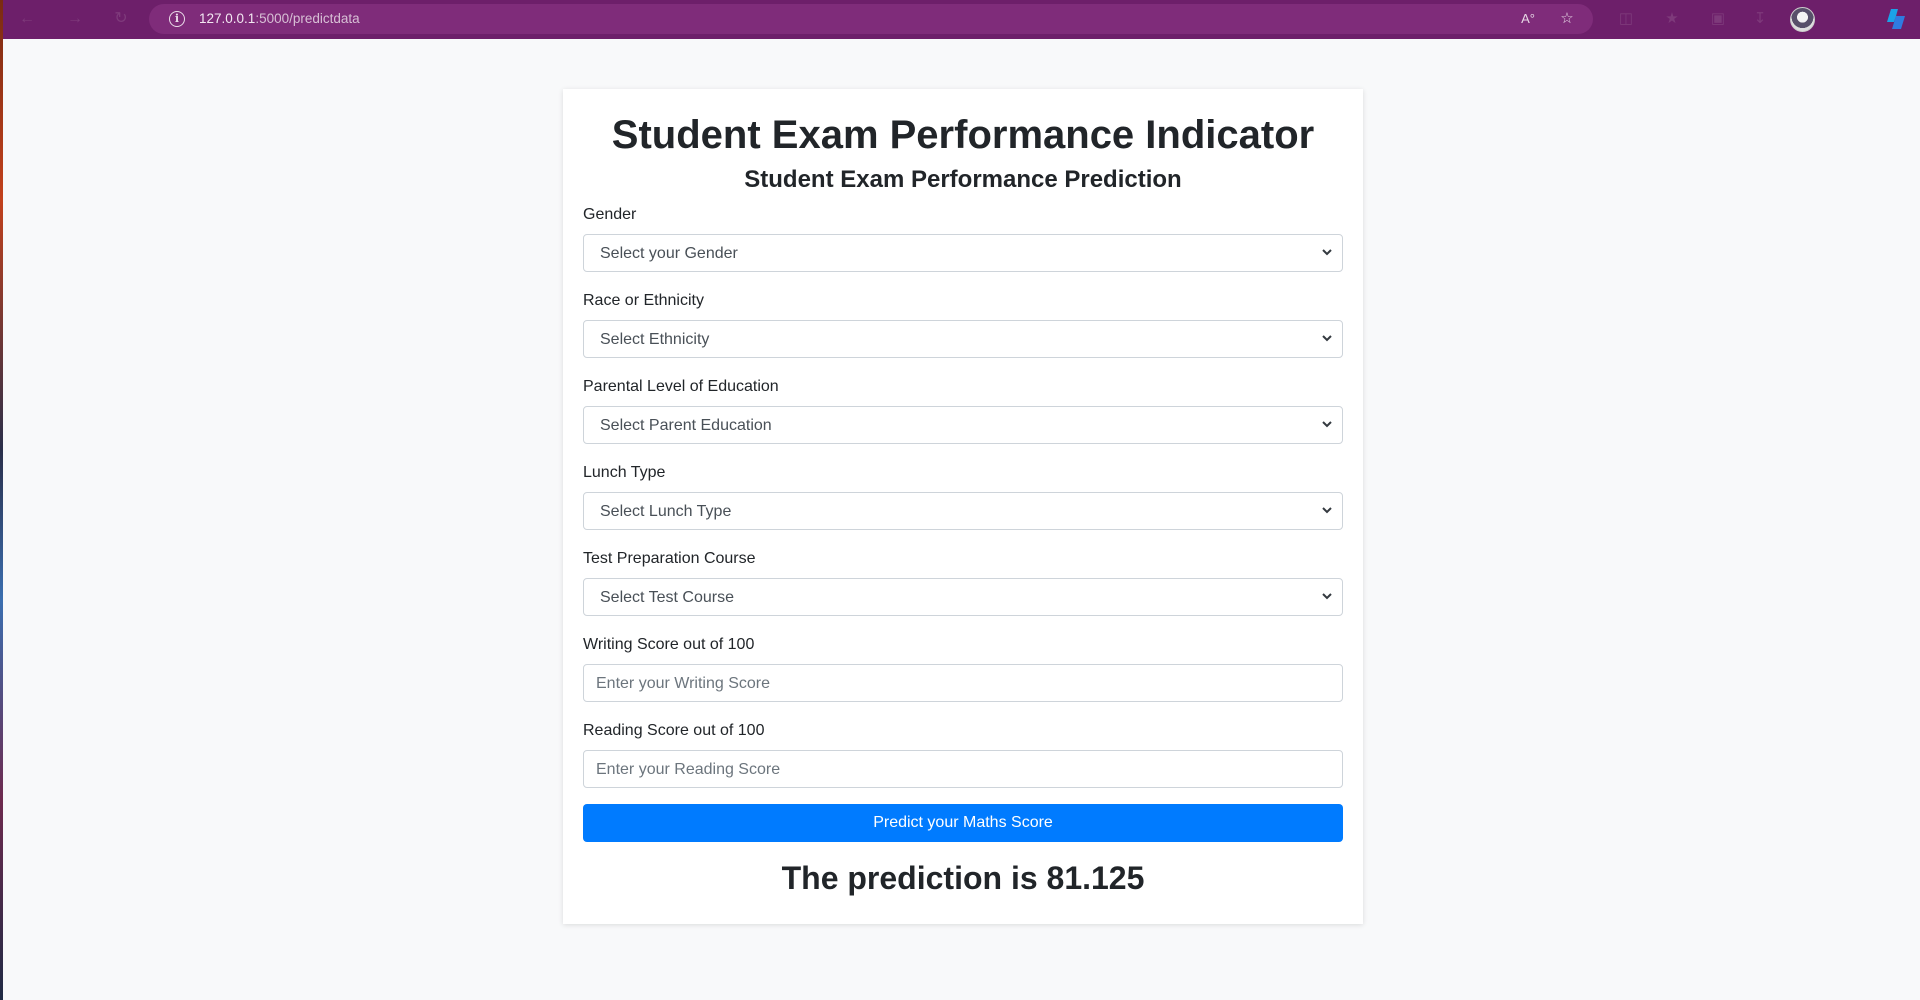 This screenshot has height=1000, width=1920. Describe the element at coordinates (963, 135) in the screenshot. I see `page-title: Student Exam Performance Indicator` at that location.